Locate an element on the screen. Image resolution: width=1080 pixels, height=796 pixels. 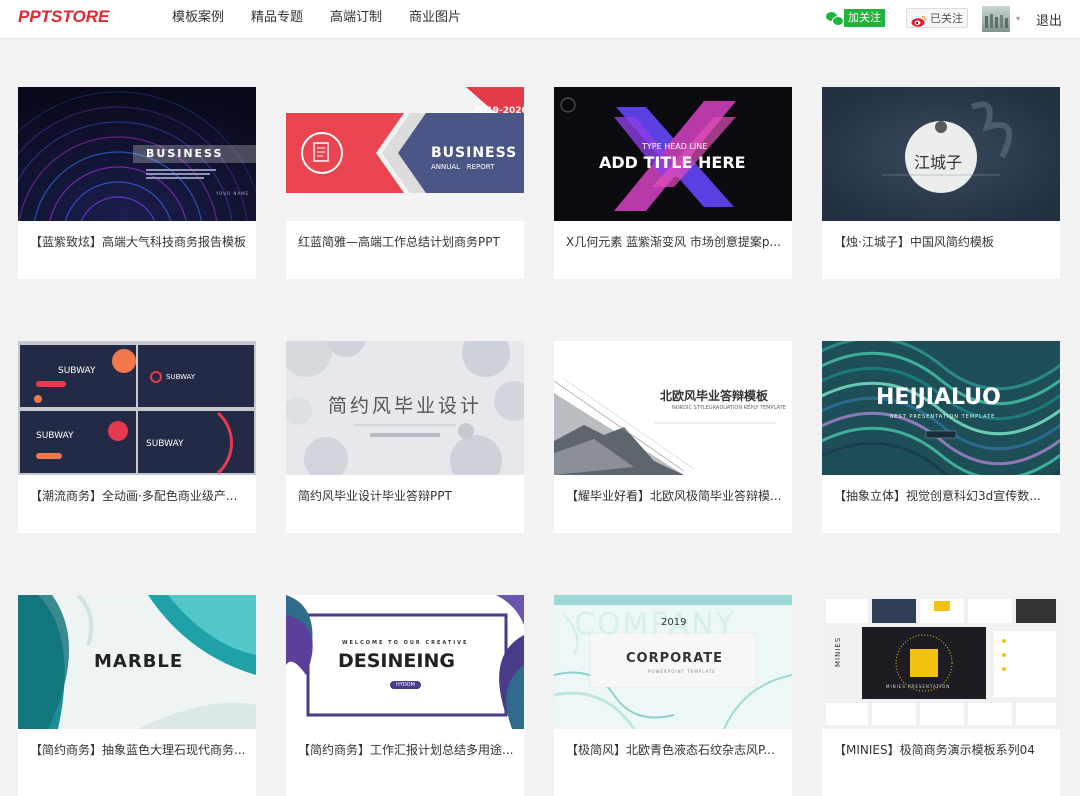
weibo-icon is located at coordinates (919, 19).